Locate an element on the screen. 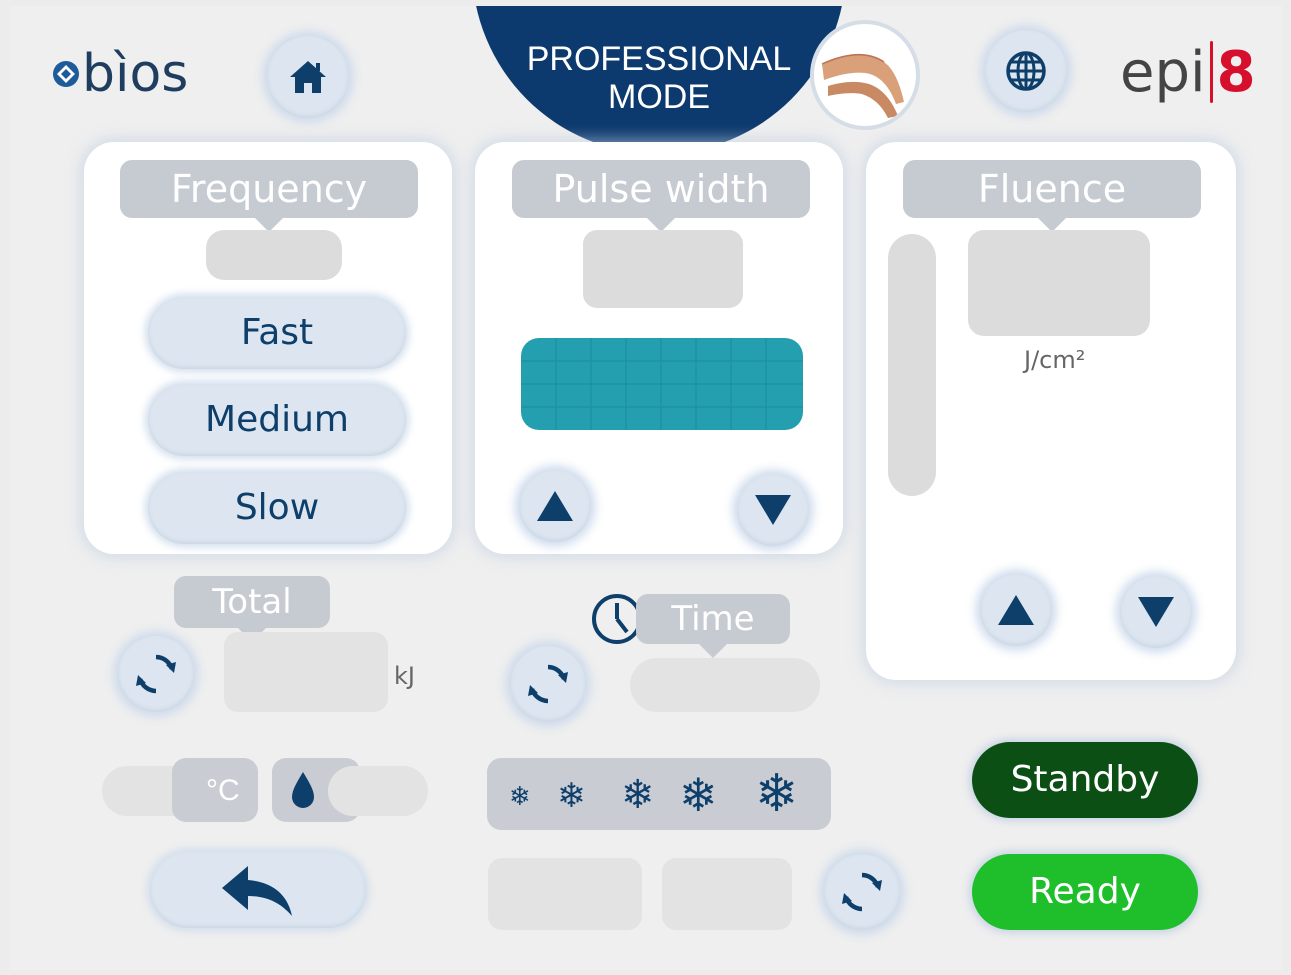 The height and width of the screenshot is (975, 1291). frequency-slow-button: Slow is located at coordinates (277, 508).